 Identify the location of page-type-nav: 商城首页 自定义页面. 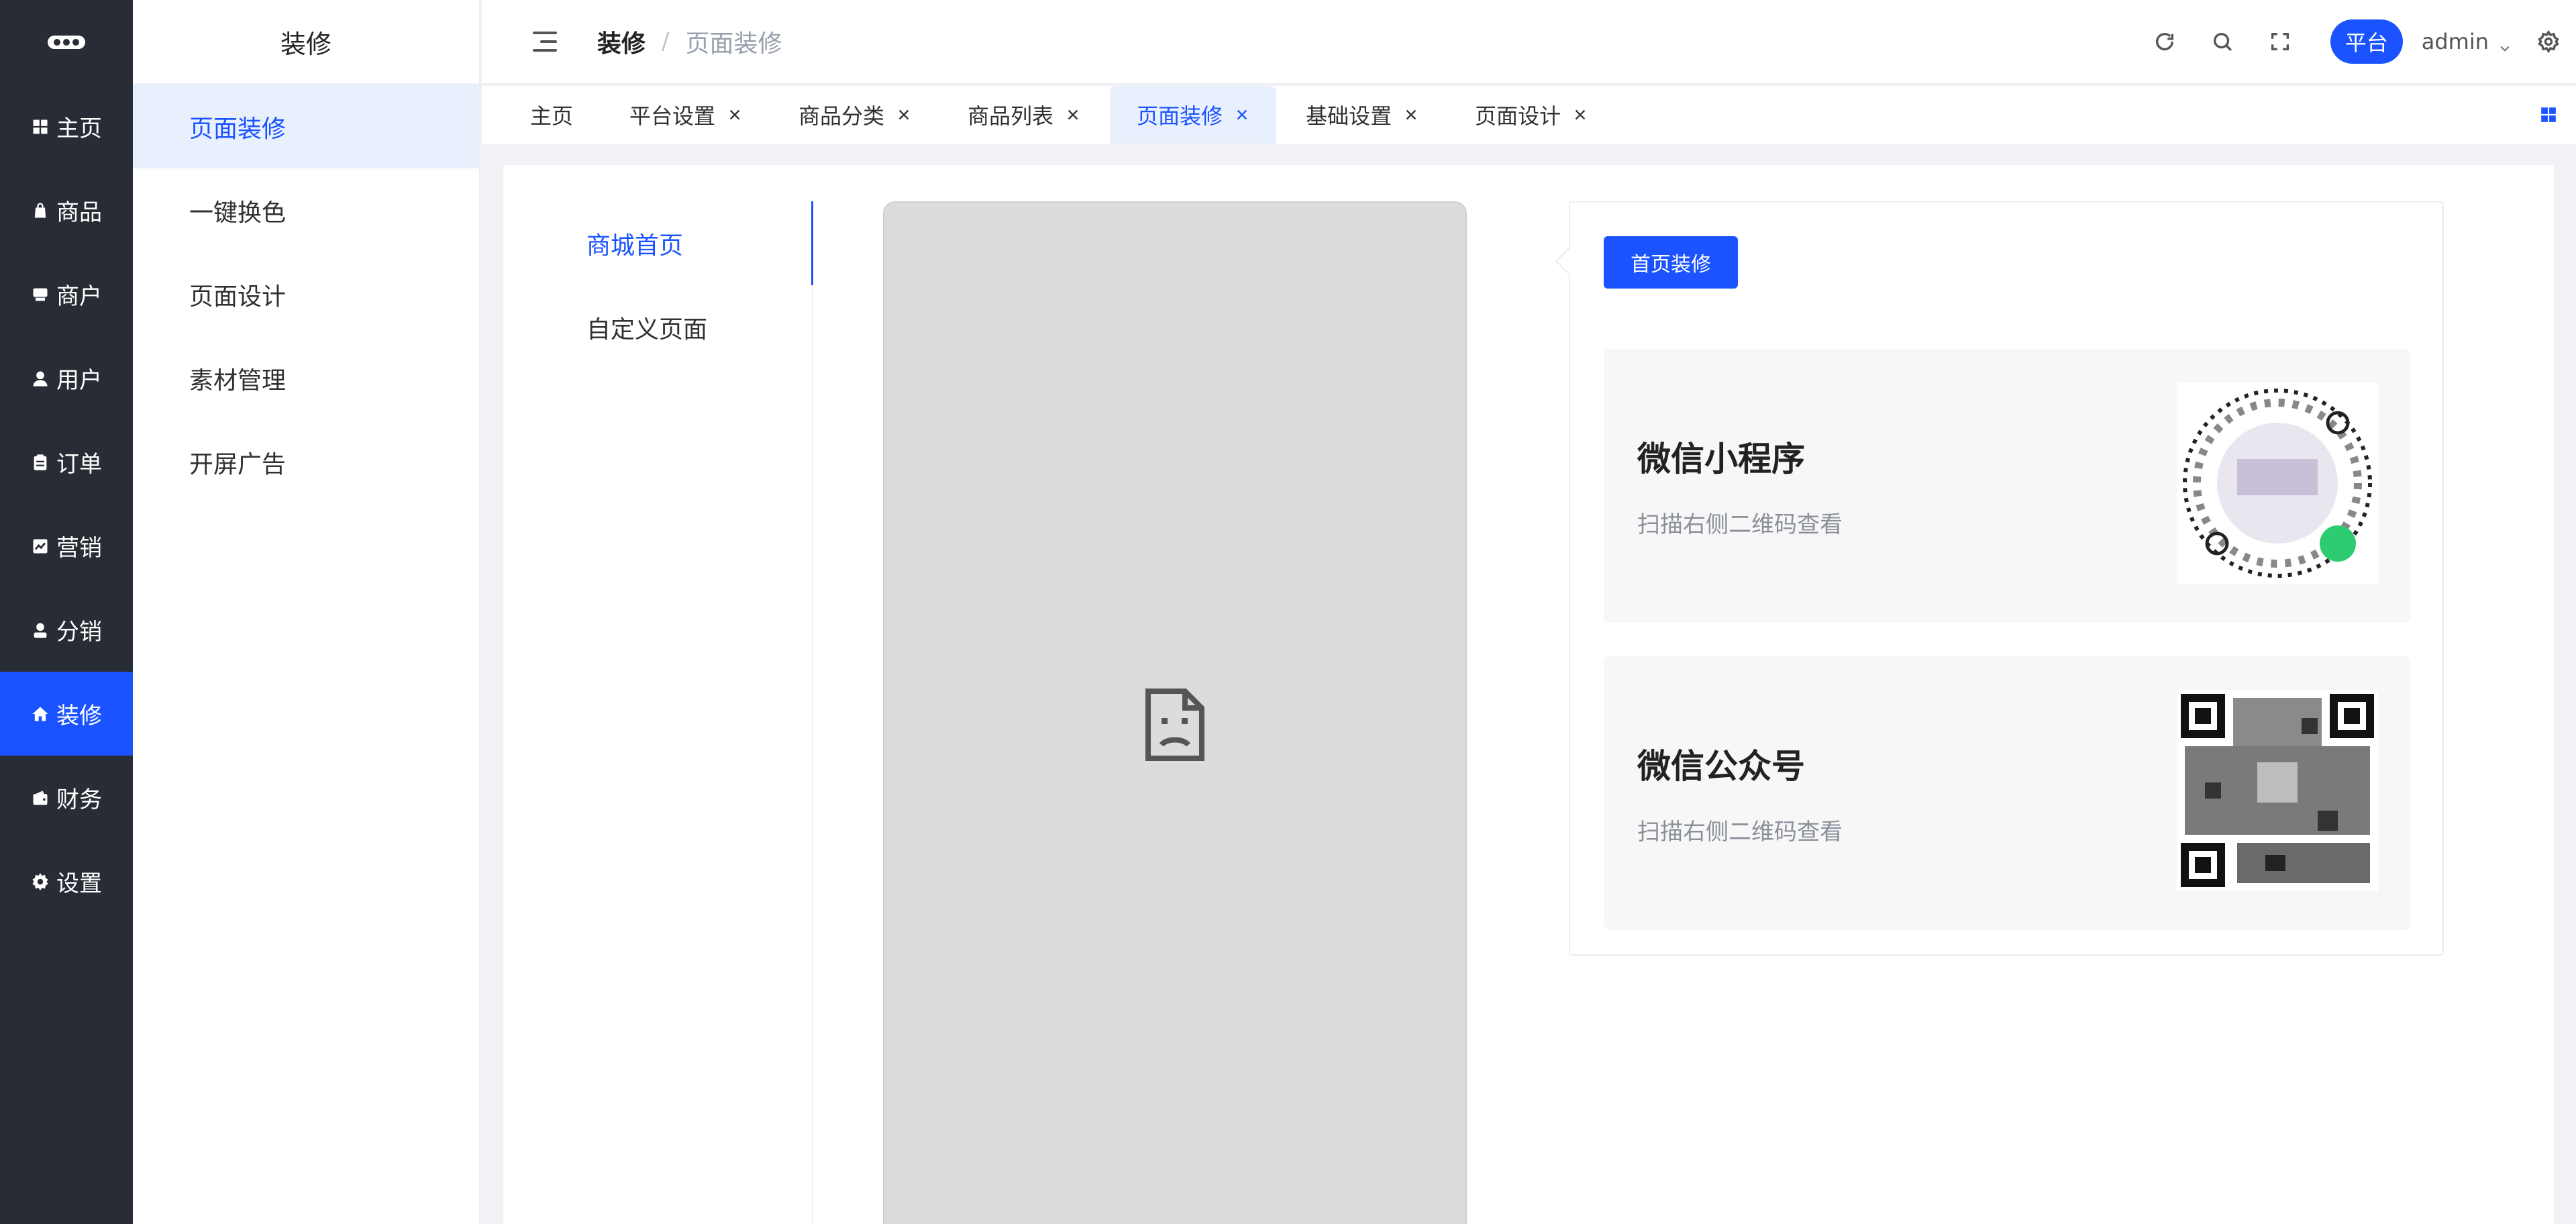
(658, 712).